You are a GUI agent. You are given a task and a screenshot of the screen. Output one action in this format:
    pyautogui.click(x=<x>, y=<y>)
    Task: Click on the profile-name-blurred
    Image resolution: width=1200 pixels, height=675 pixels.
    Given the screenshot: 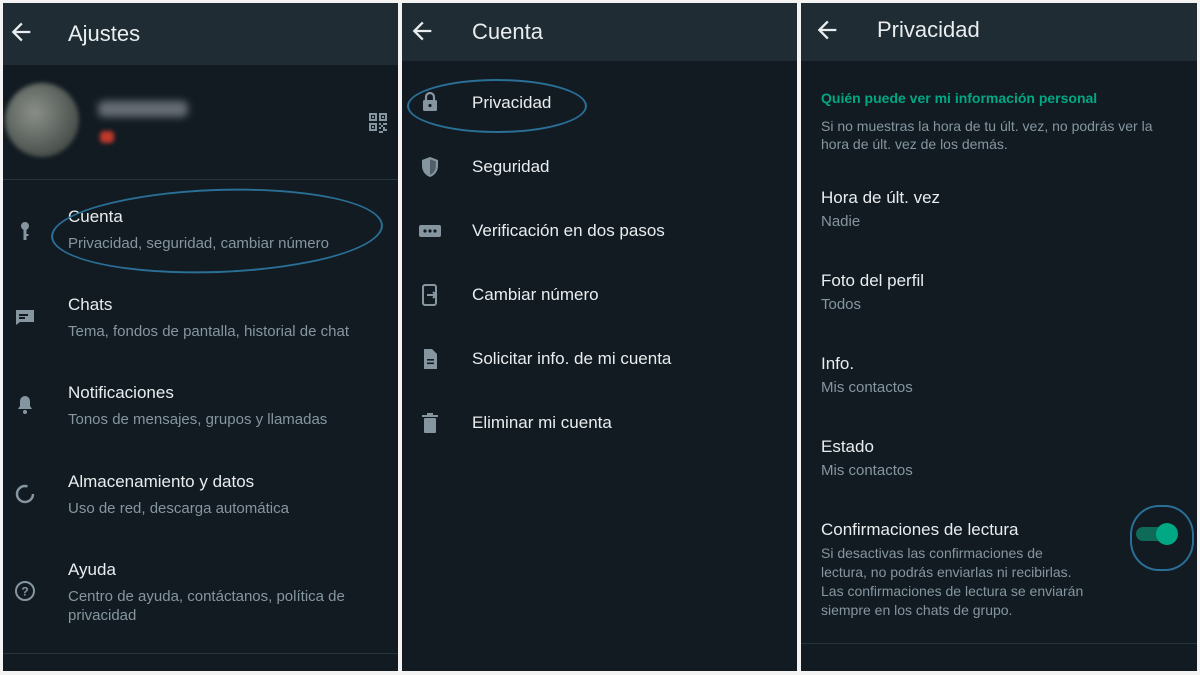 What is the action you would take?
    pyautogui.click(x=143, y=109)
    